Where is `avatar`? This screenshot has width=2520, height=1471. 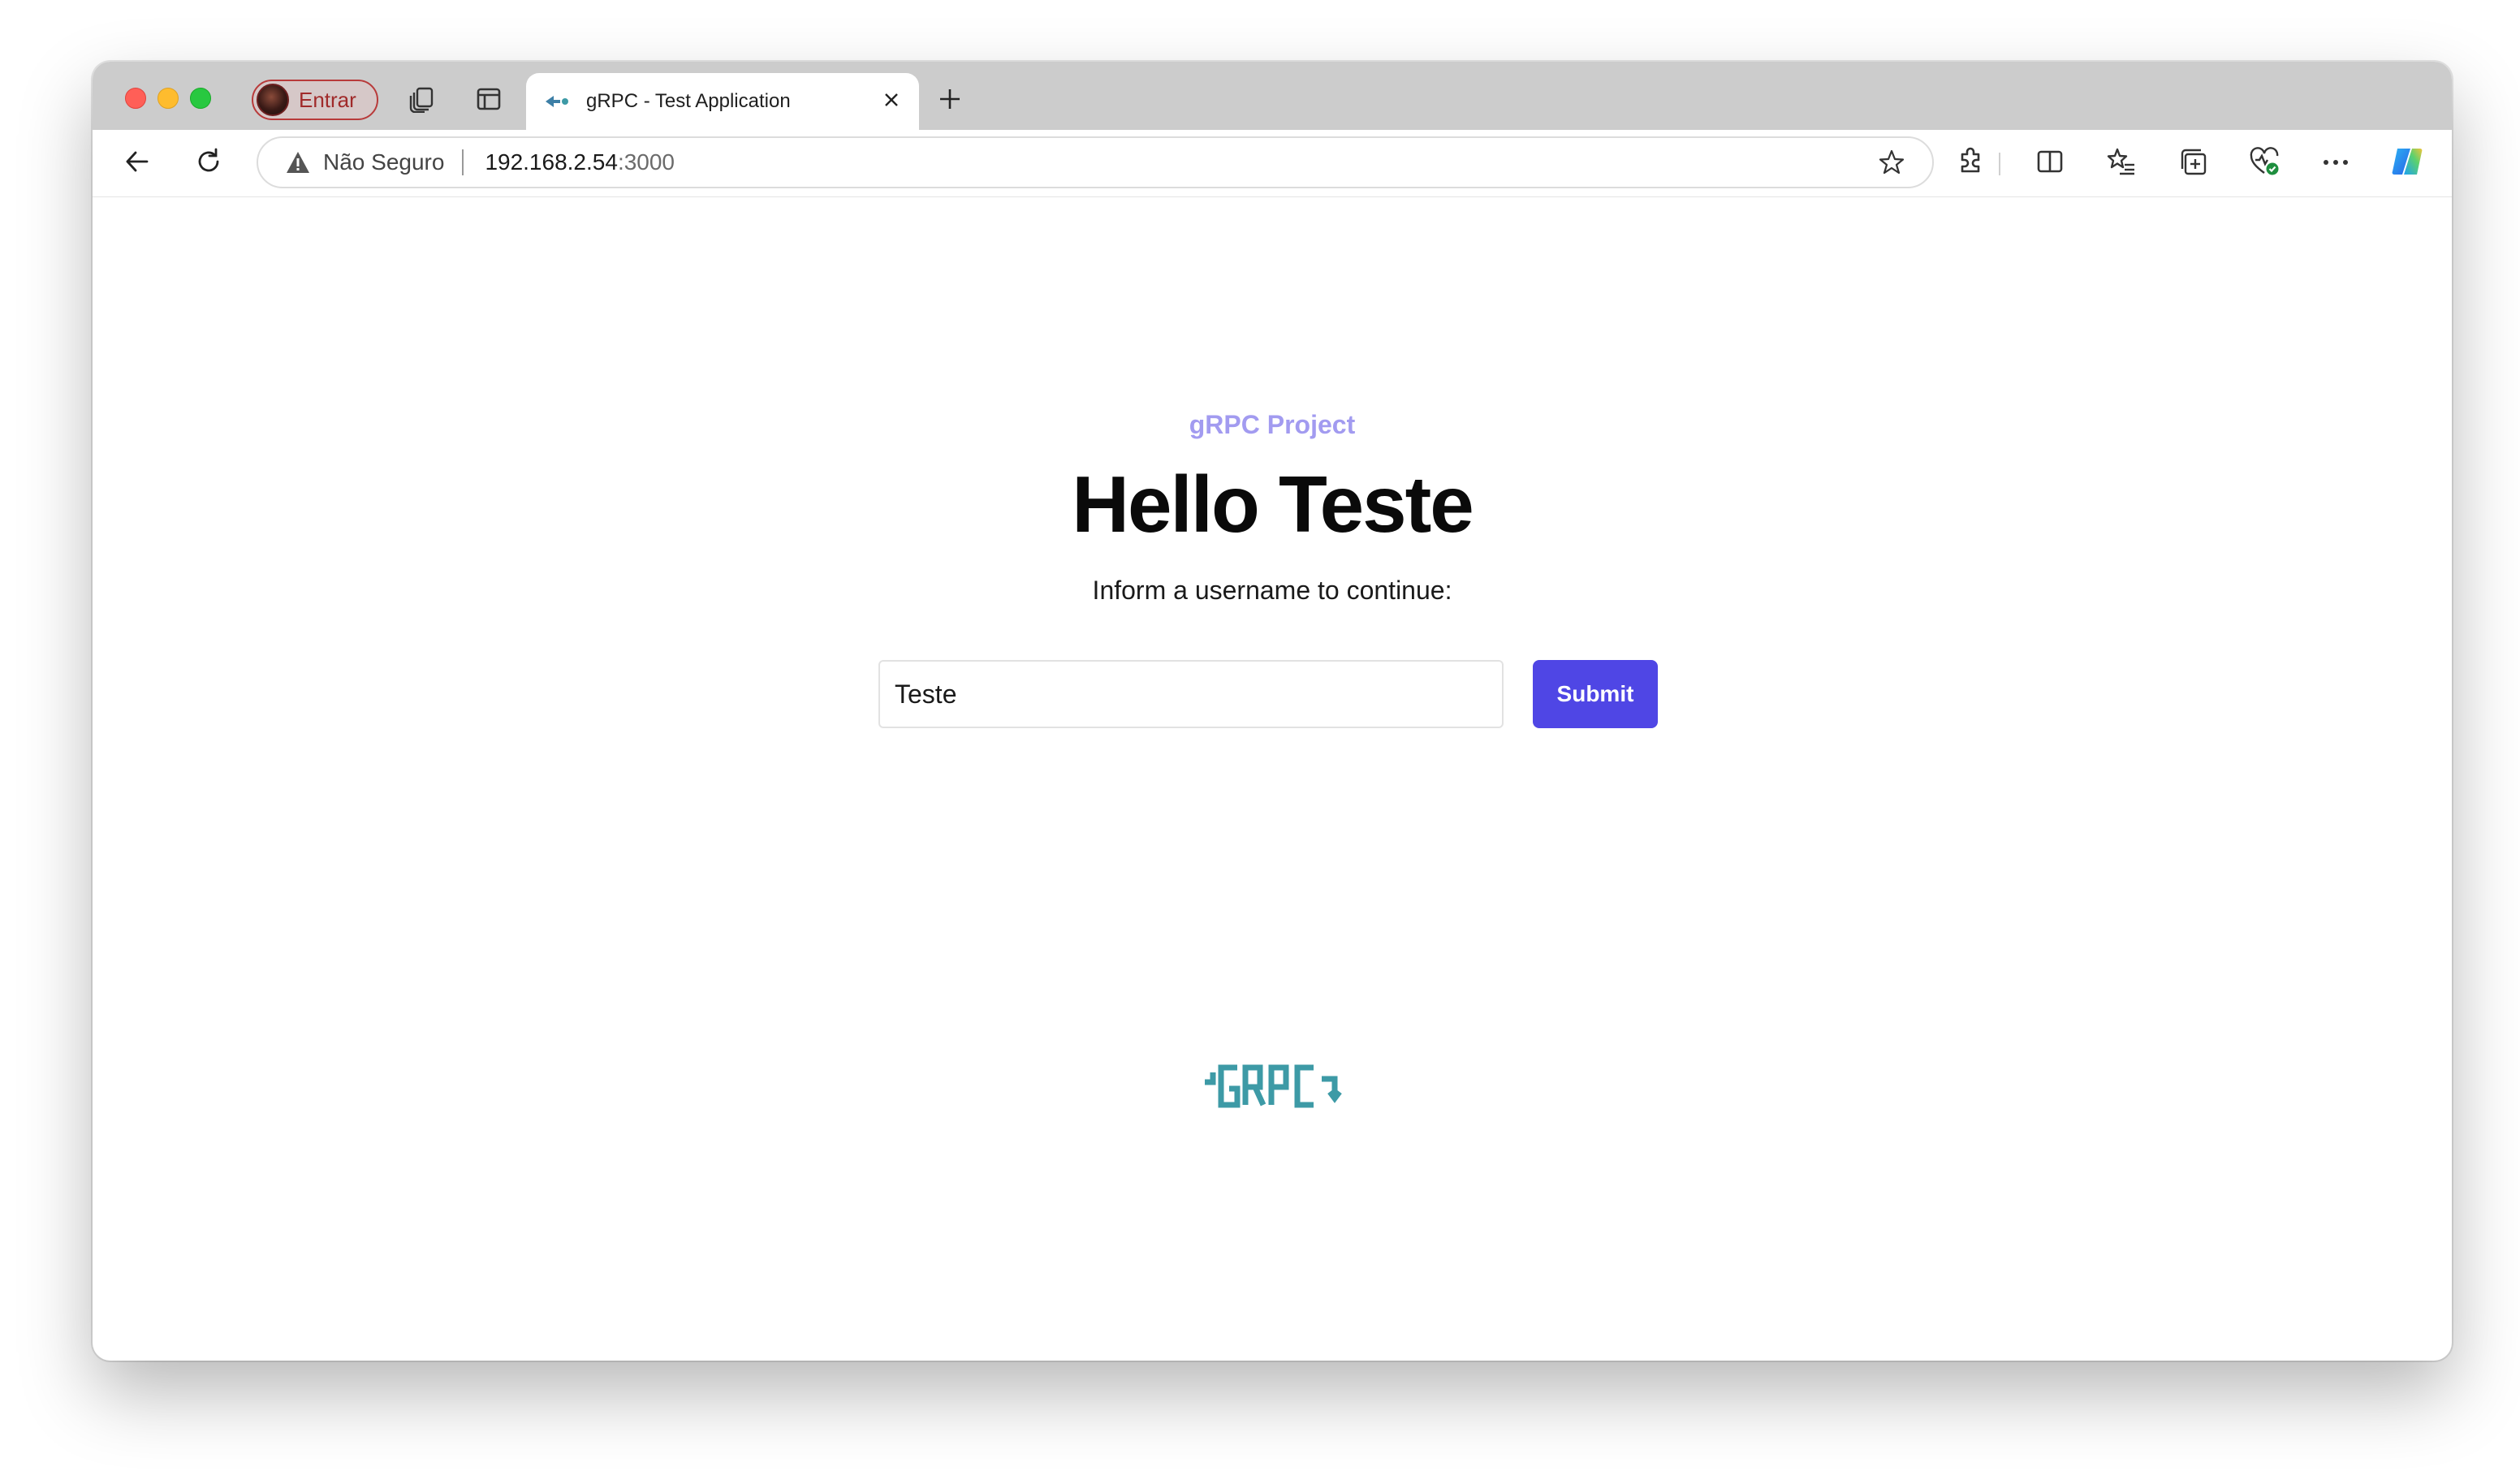 avatar is located at coordinates (273, 100).